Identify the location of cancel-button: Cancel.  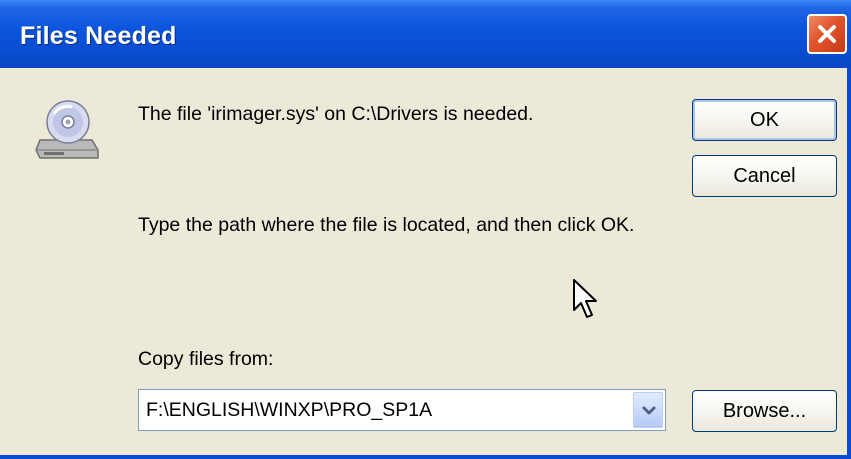
(764, 176).